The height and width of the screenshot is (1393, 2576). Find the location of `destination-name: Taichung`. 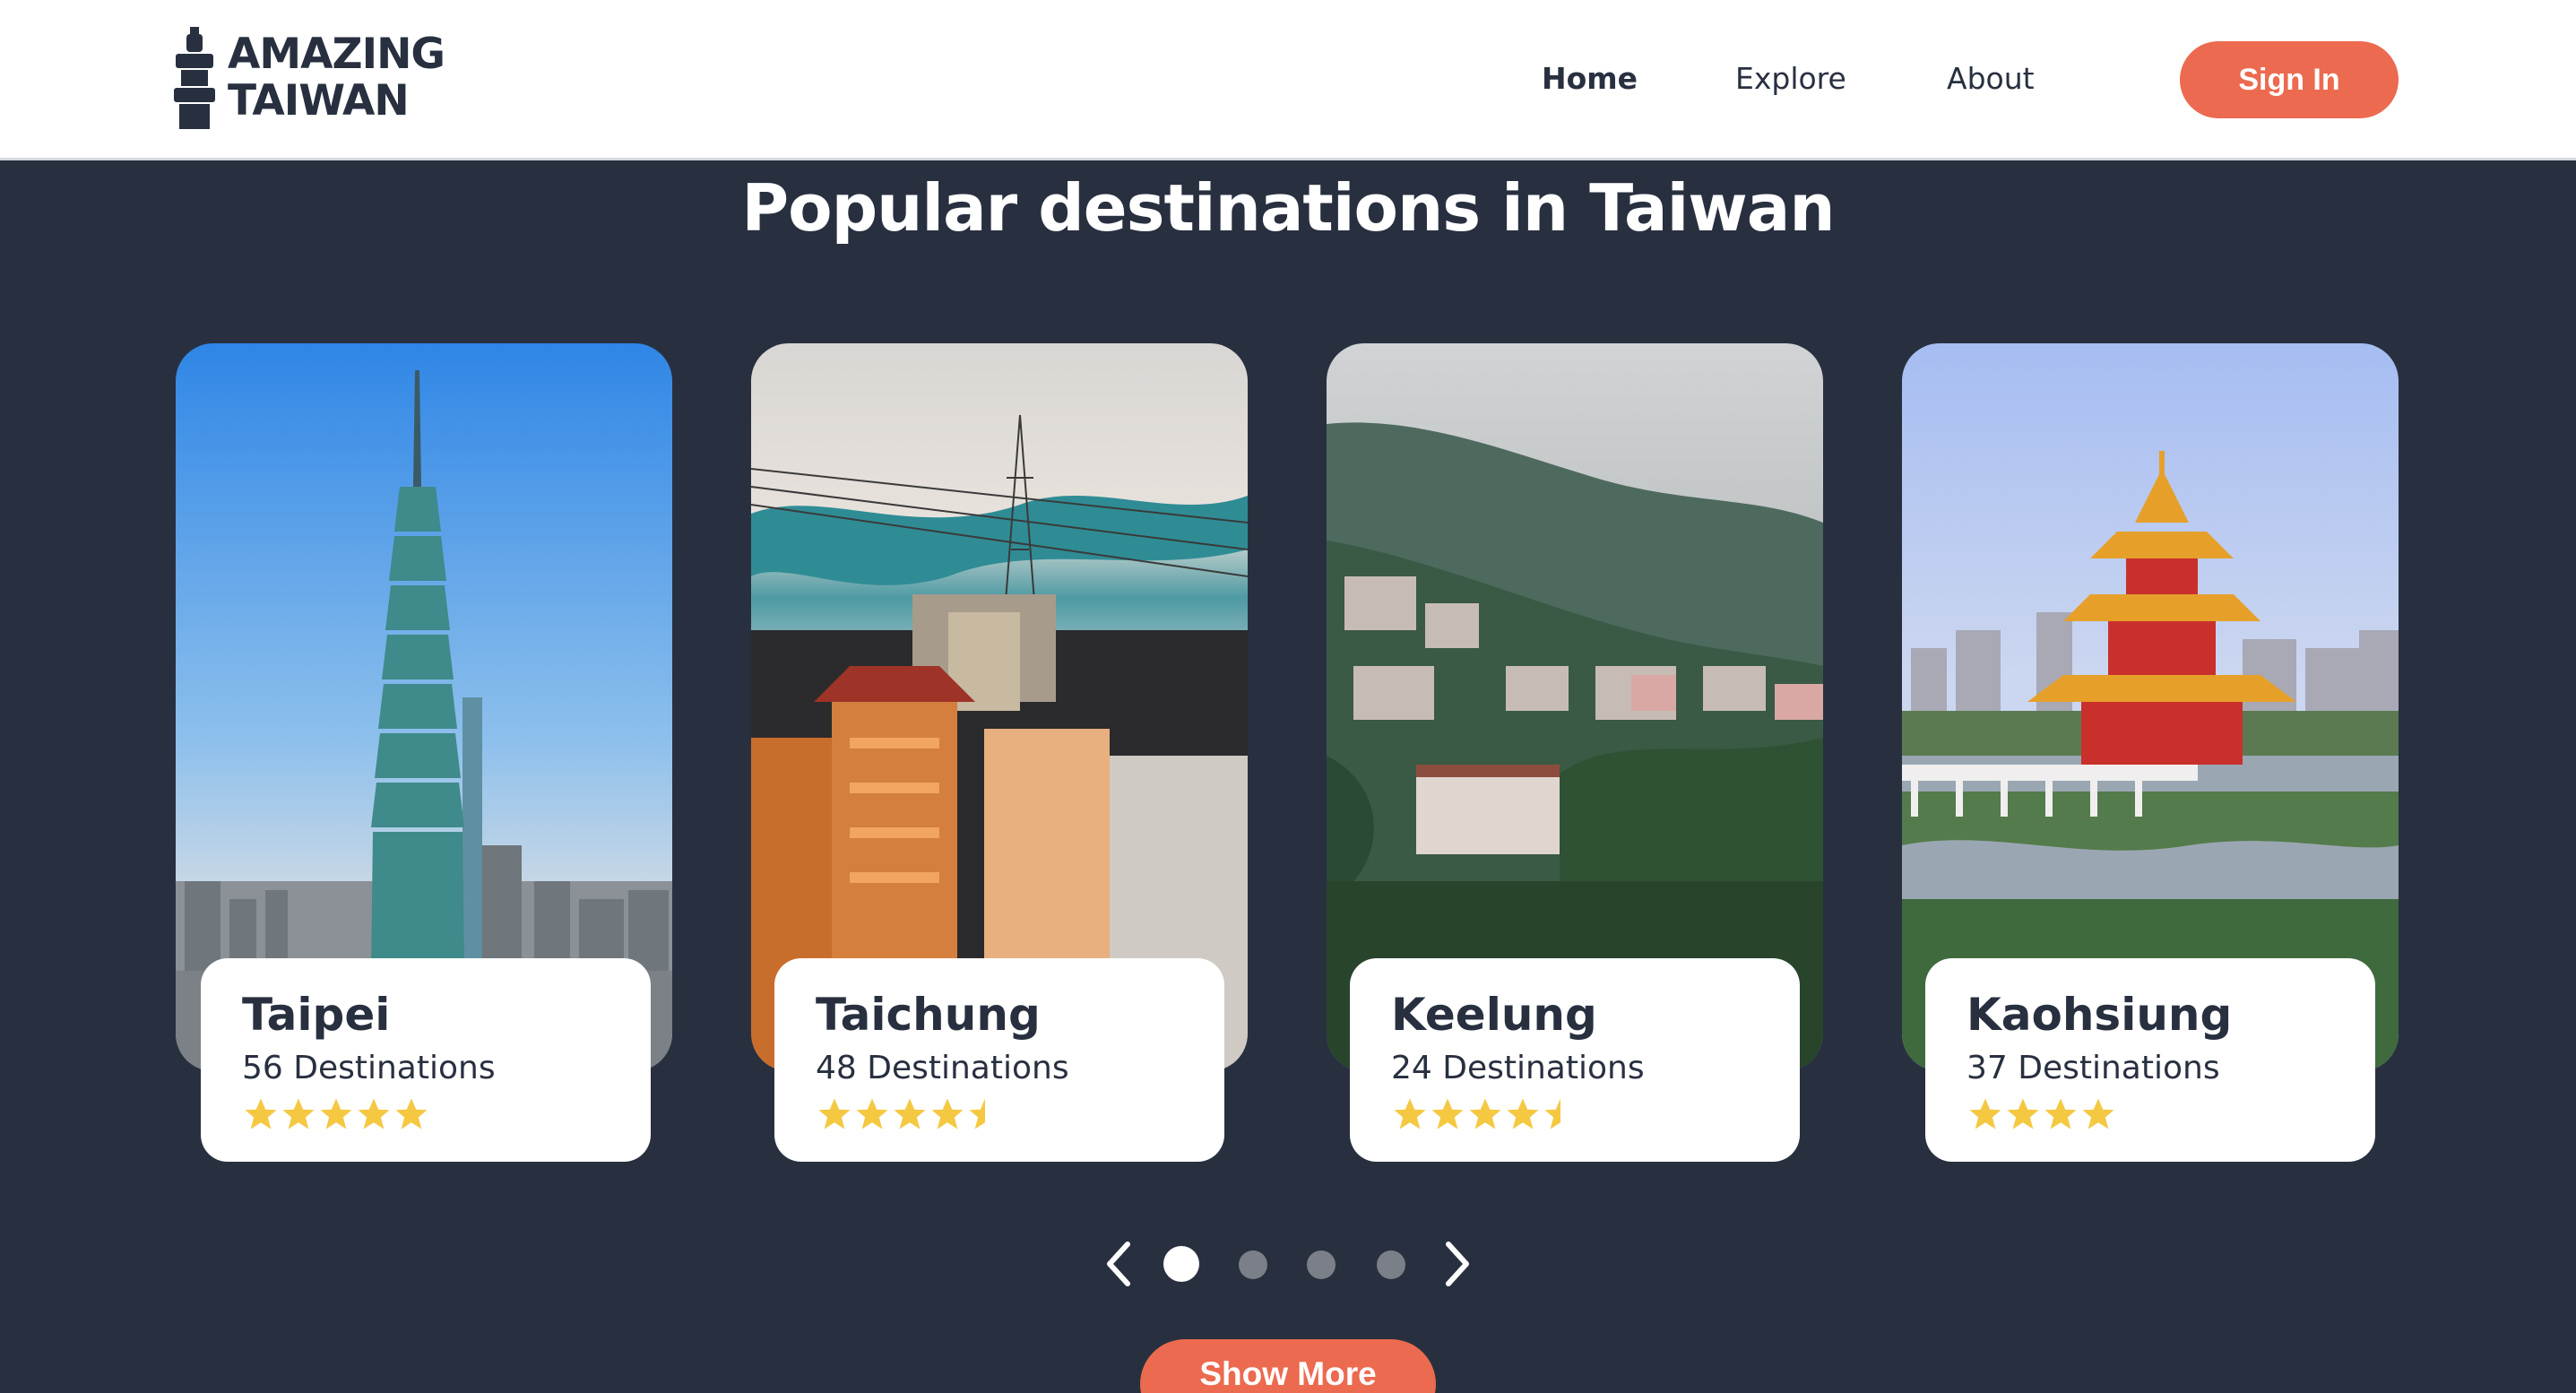

destination-name: Taichung is located at coordinates (928, 1015).